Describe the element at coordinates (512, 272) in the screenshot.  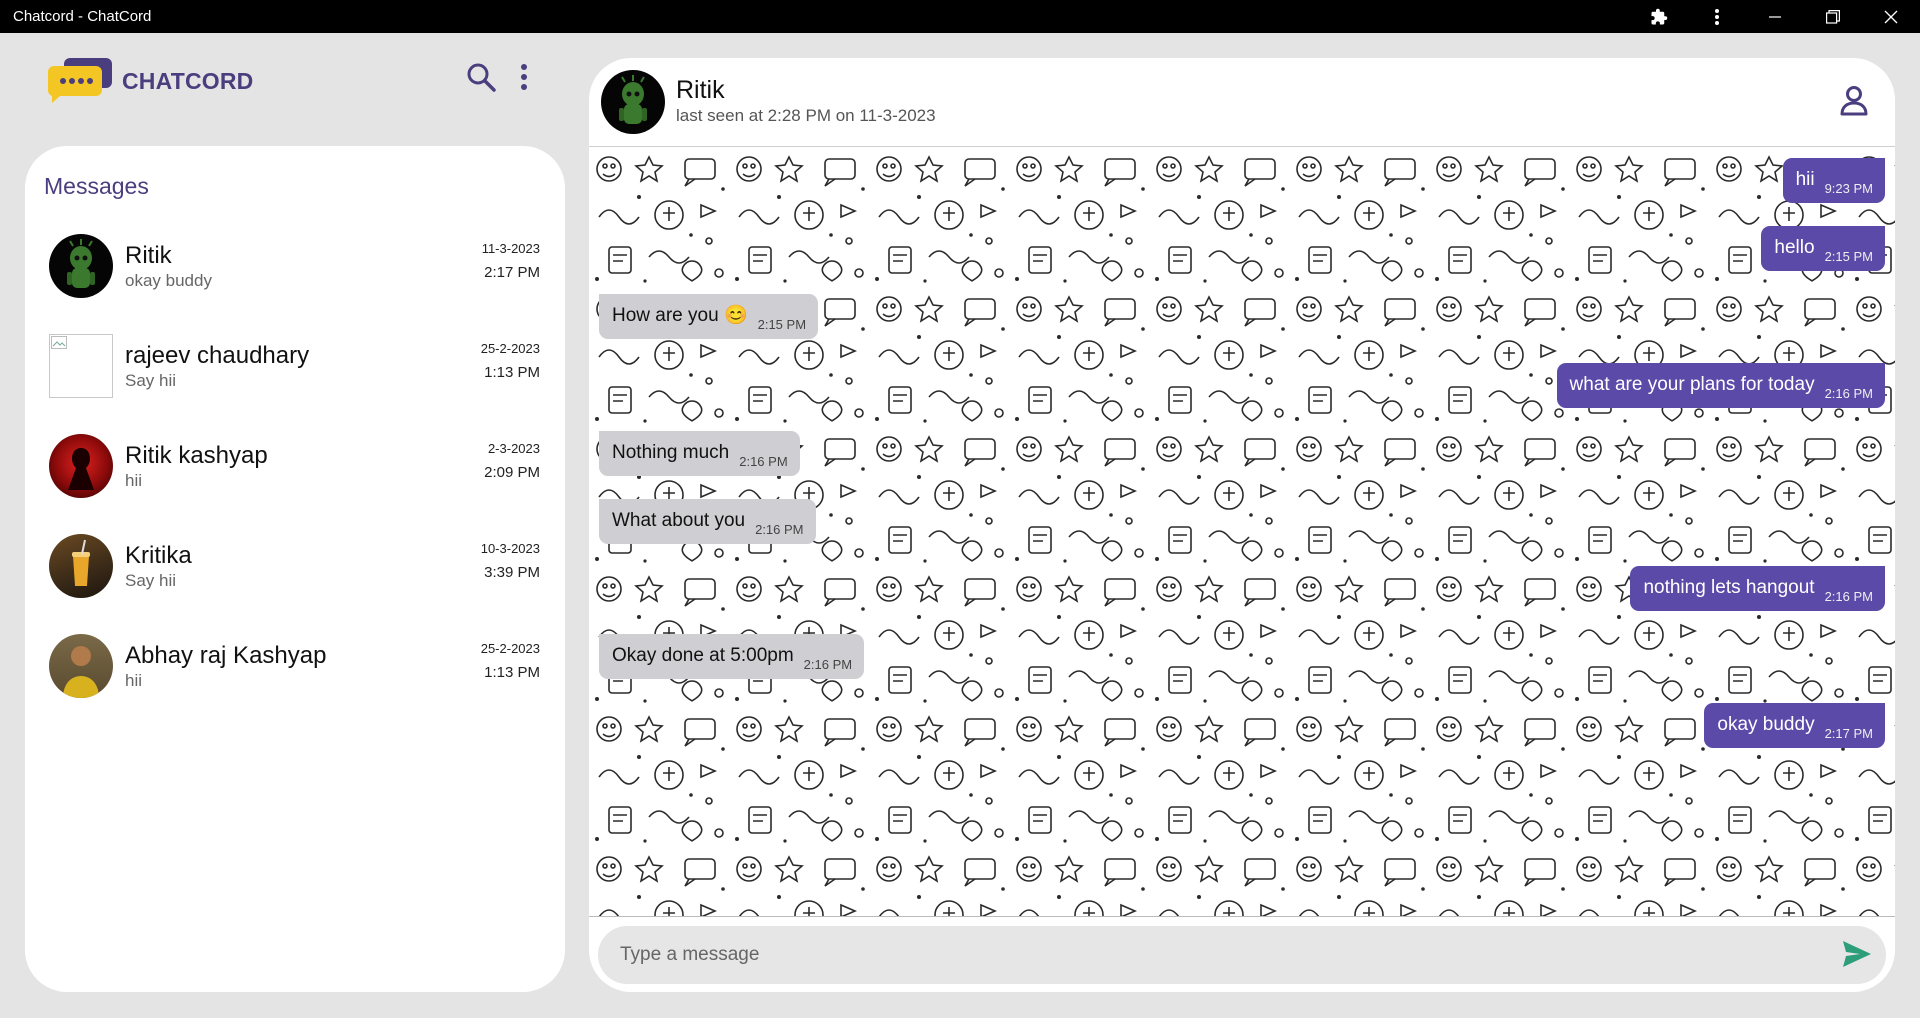
I see `contact-time: 2:17 PM` at that location.